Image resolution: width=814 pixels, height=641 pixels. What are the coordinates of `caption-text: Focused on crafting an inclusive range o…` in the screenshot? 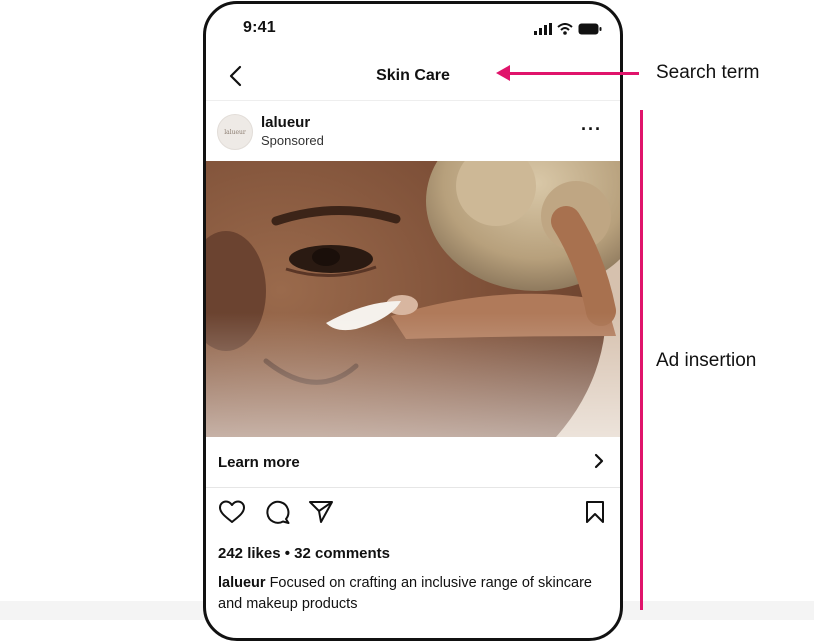 It's located at (405, 593).